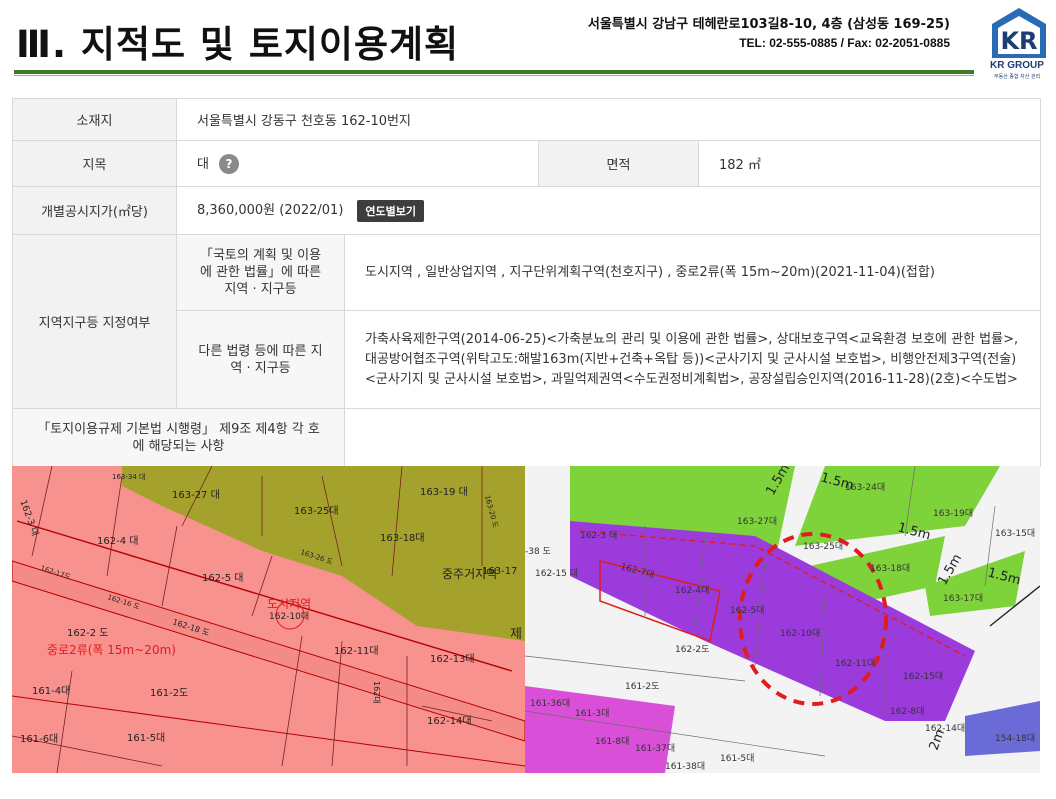 Image resolution: width=1056 pixels, height=799 pixels. What do you see at coordinates (618, 163) in the screenshot?
I see `area-label: 면적` at bounding box center [618, 163].